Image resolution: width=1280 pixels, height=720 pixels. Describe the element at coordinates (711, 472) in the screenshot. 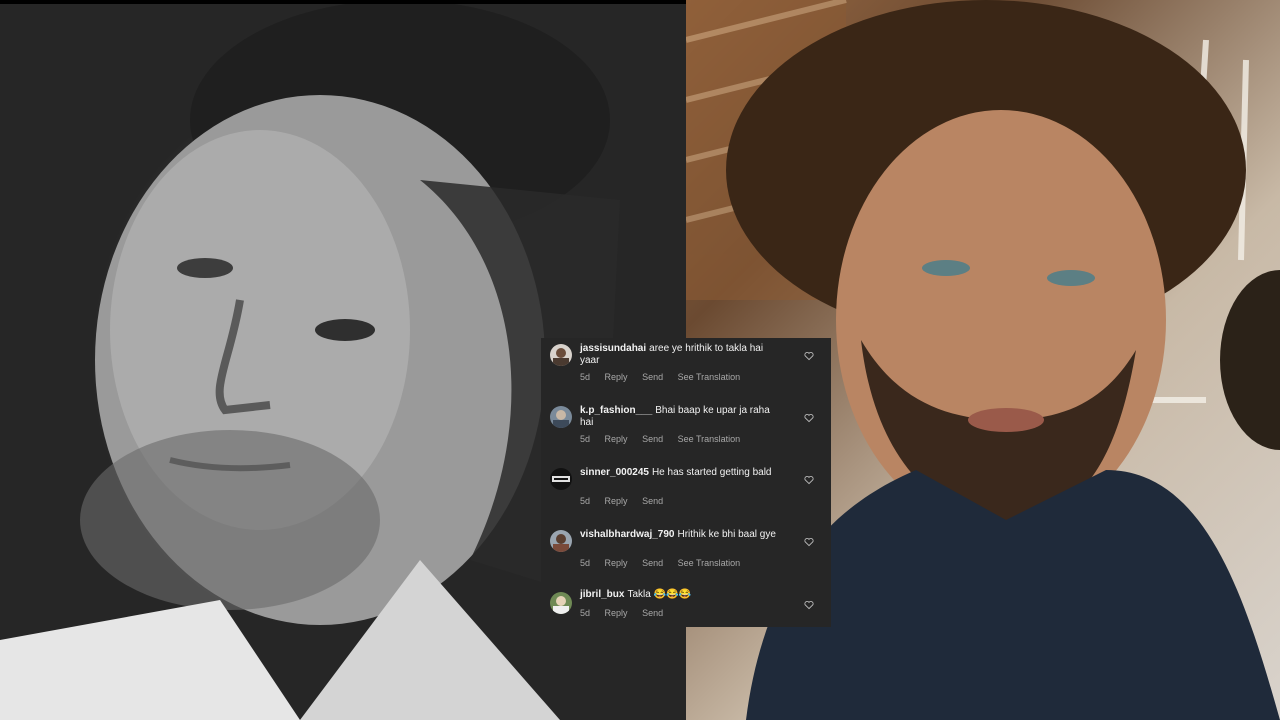

I see `comment-body: He has started getting bald` at that location.